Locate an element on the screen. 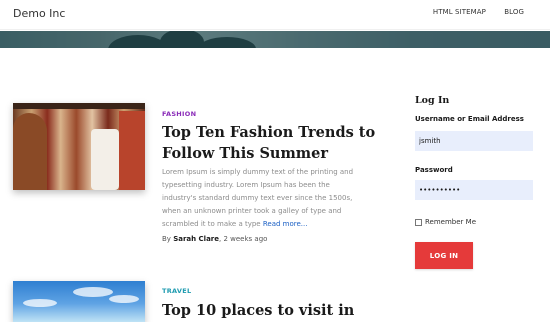 This screenshot has width=550, height=322. post-title-fashion-line-1: Top Ten Fashion Trends to is located at coordinates (268, 132).